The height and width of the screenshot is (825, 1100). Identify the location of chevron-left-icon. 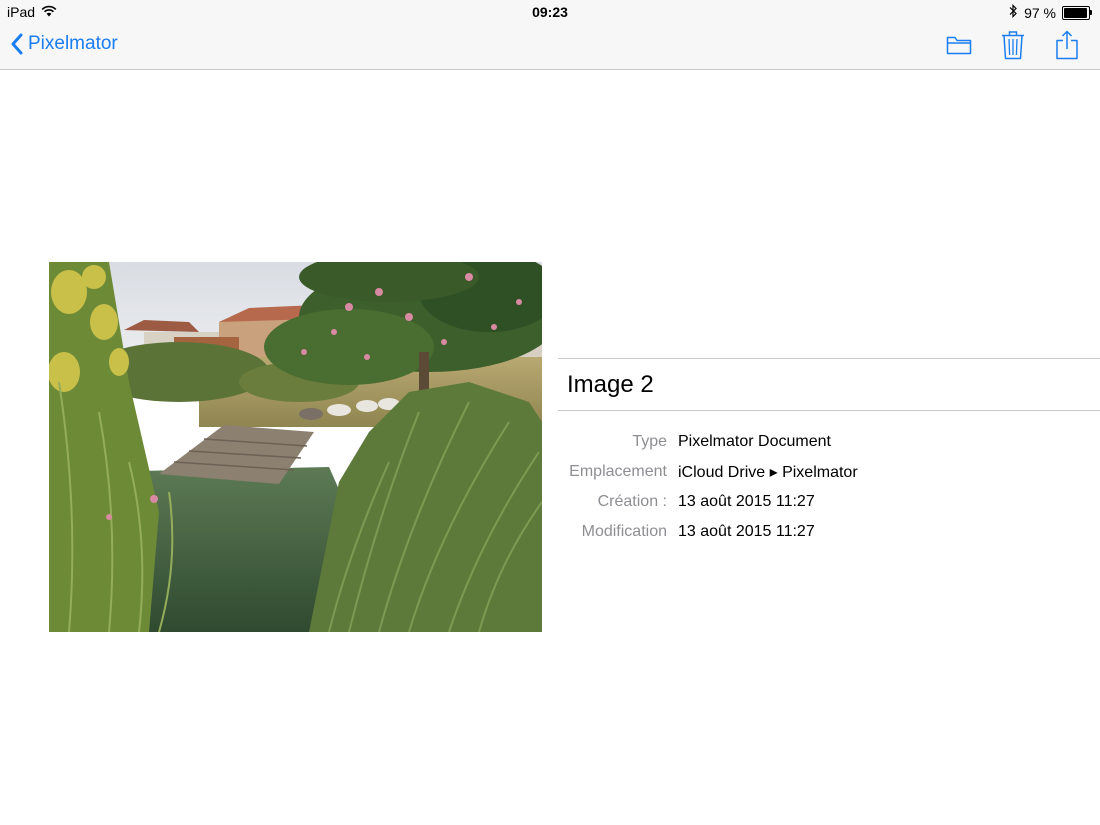
(17, 44).